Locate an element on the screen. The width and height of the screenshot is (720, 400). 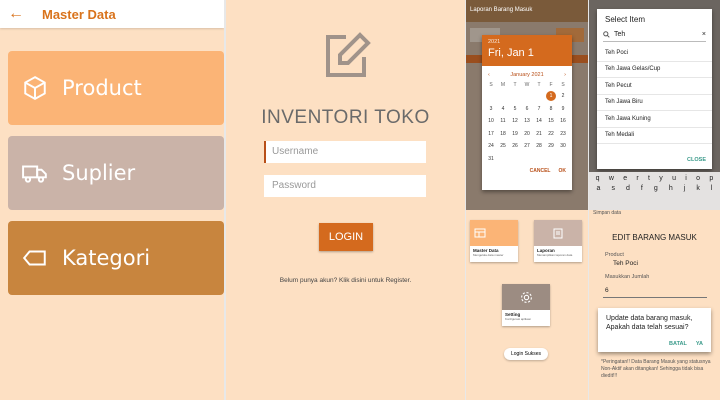
day-cell: 15 is located at coordinates (551, 121).